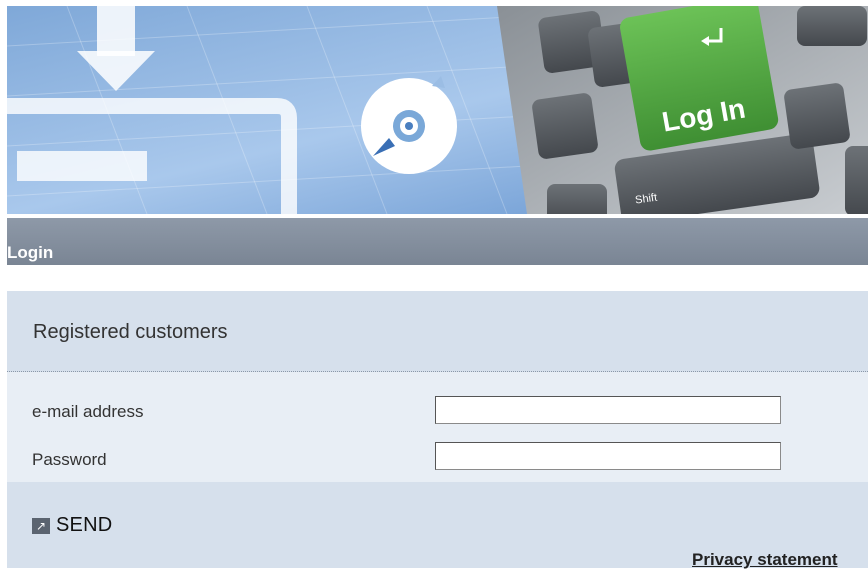 The image size is (868, 570). I want to click on page-title: Login, so click(30, 252).